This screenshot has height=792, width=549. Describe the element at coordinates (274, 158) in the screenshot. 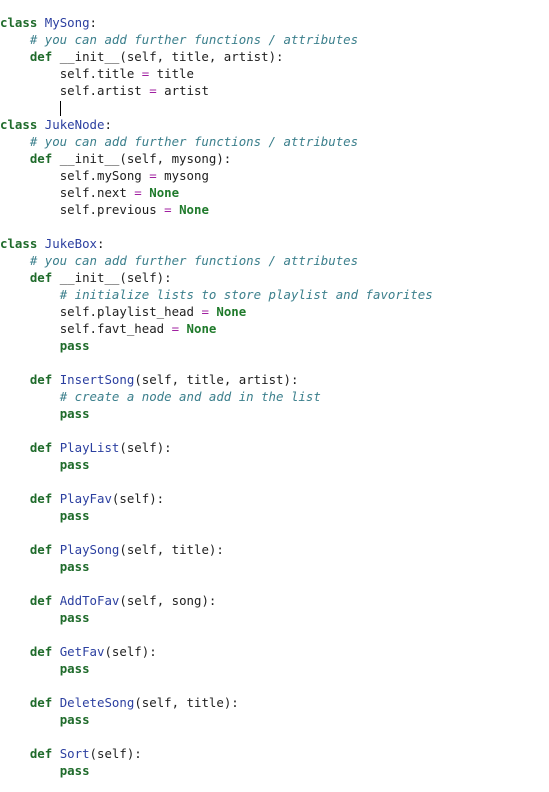

I see `code-line: def __init__(self, mysong):` at that location.